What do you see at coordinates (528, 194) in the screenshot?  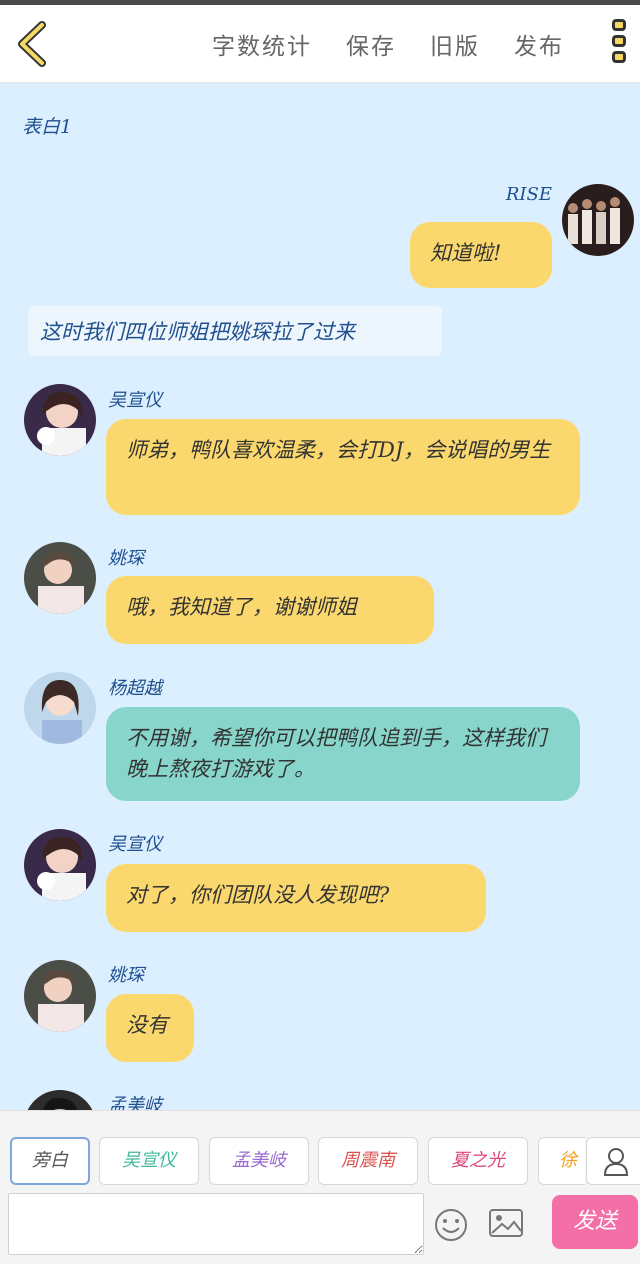 I see `sender-name: RISE` at bounding box center [528, 194].